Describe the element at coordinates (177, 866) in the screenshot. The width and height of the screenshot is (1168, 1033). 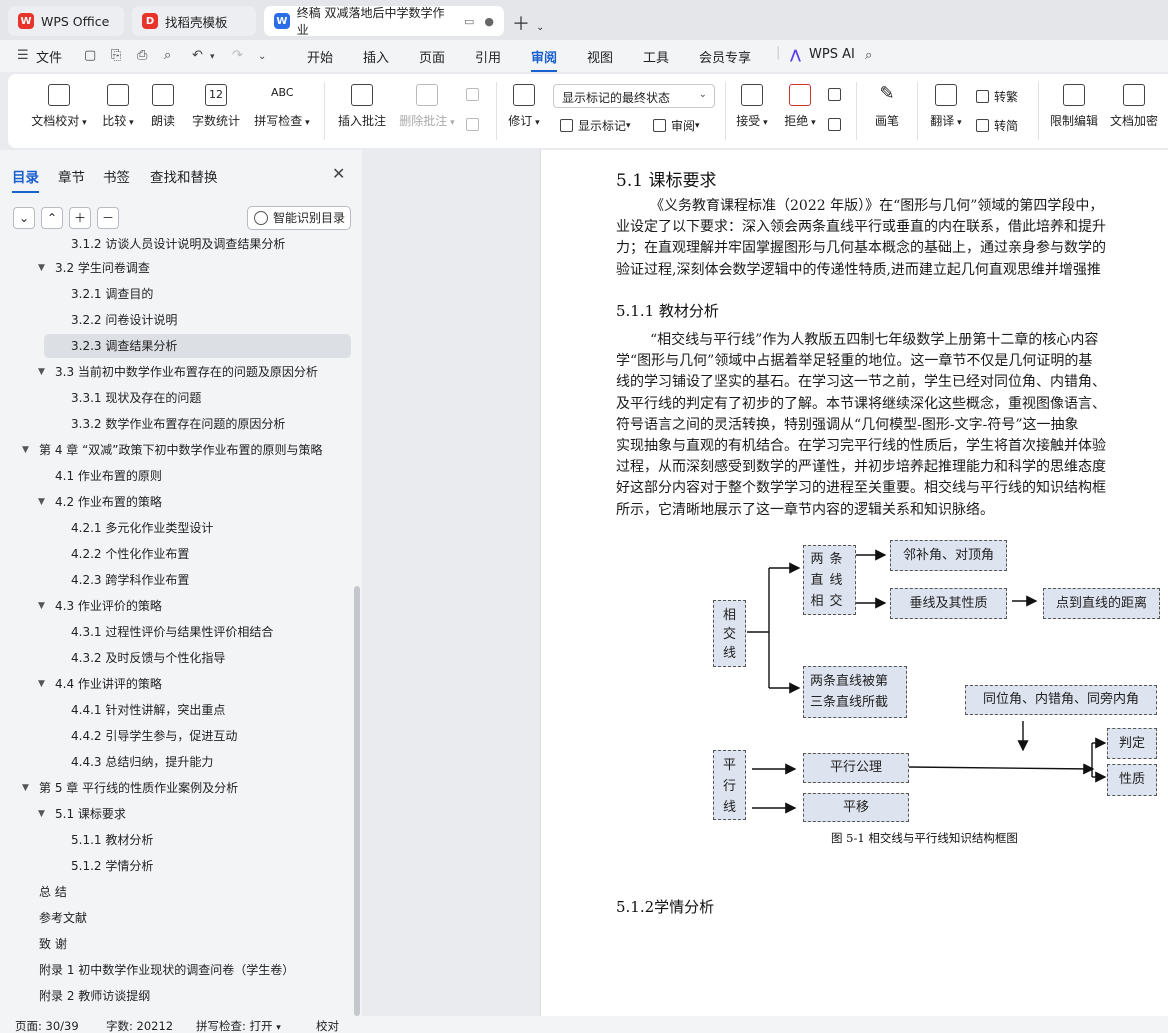
I see `toc-item: 5.1.2 学情分析` at that location.